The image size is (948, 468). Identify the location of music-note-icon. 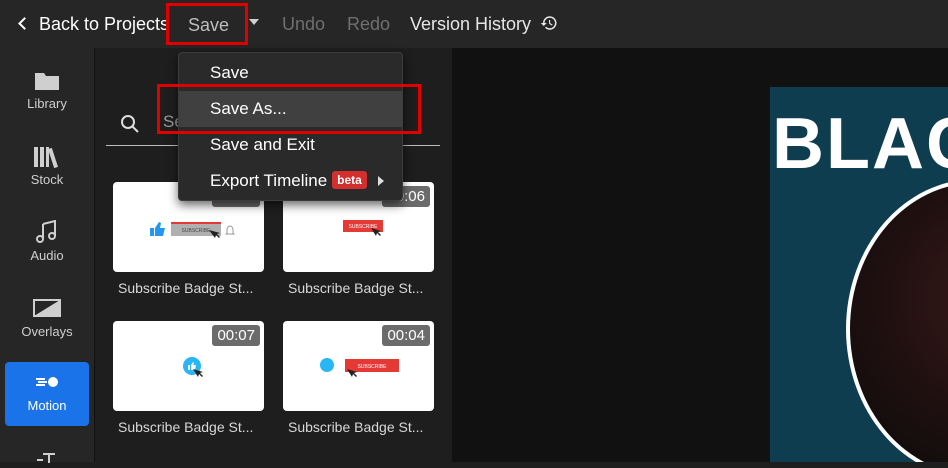
(46, 231).